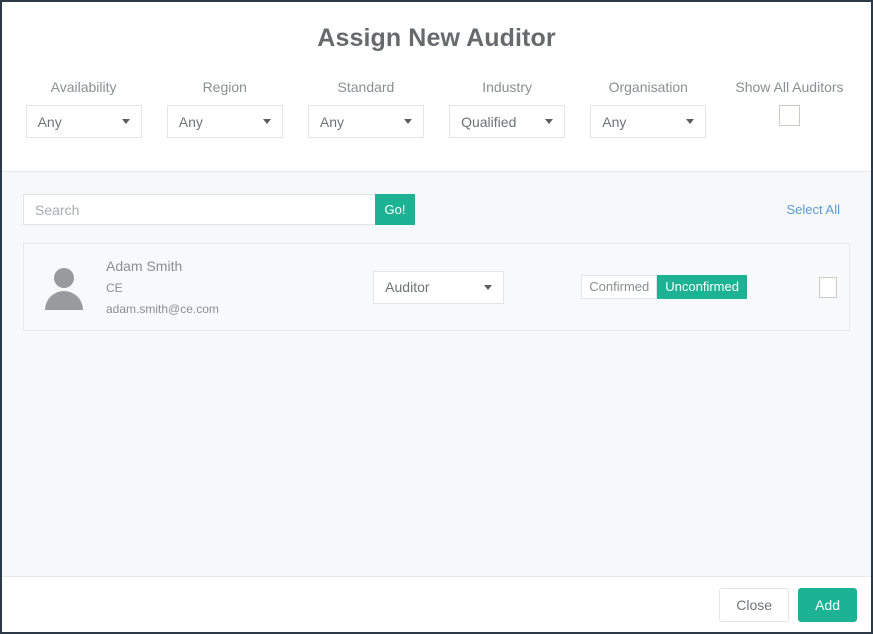 The height and width of the screenshot is (634, 873). I want to click on filter-availability: Availability Any, so click(83, 108).